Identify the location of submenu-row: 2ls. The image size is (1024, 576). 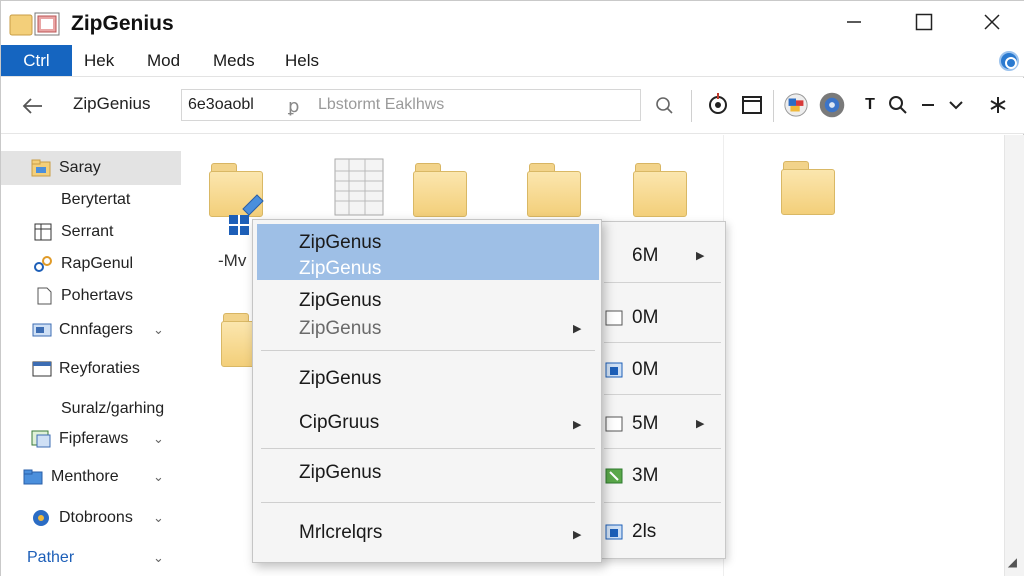
(662, 532).